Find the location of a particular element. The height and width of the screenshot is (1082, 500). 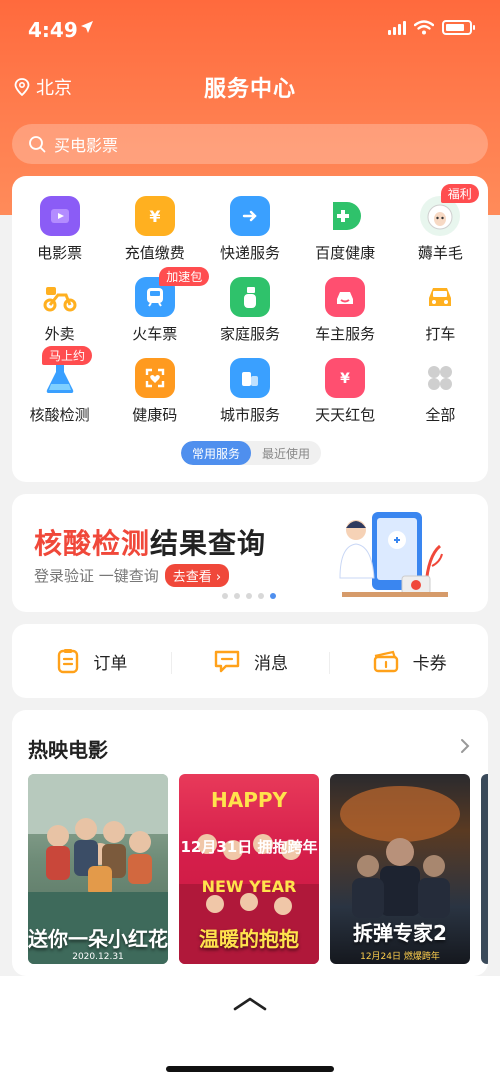

service-health-code: 健康码 is located at coordinates (154, 396).